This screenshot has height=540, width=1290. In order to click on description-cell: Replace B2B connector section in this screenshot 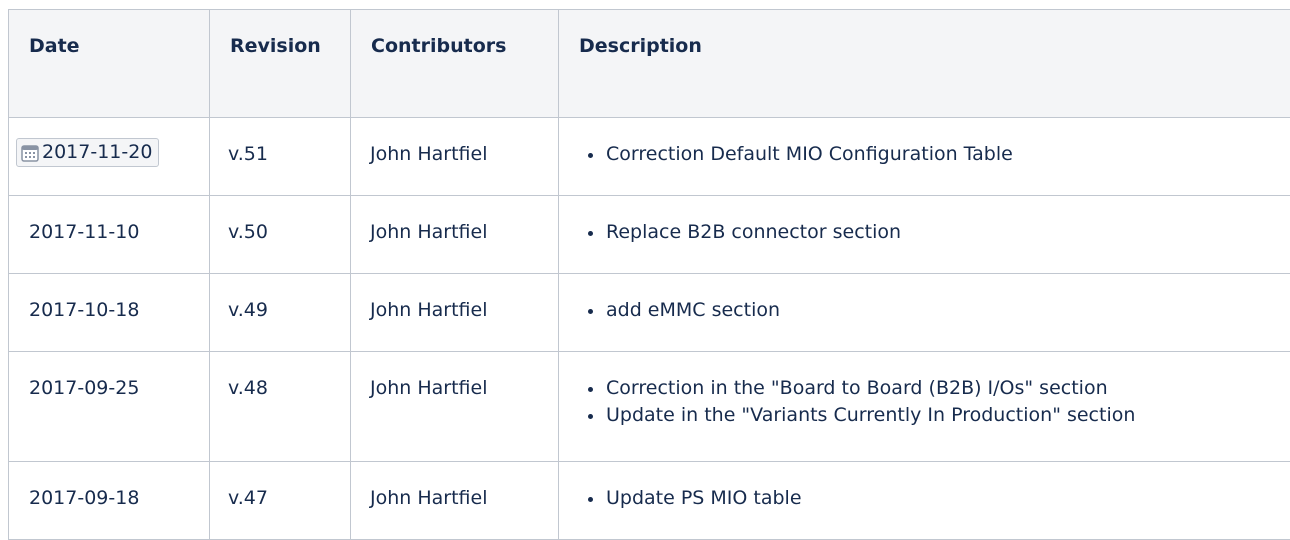, I will do `click(924, 235)`.